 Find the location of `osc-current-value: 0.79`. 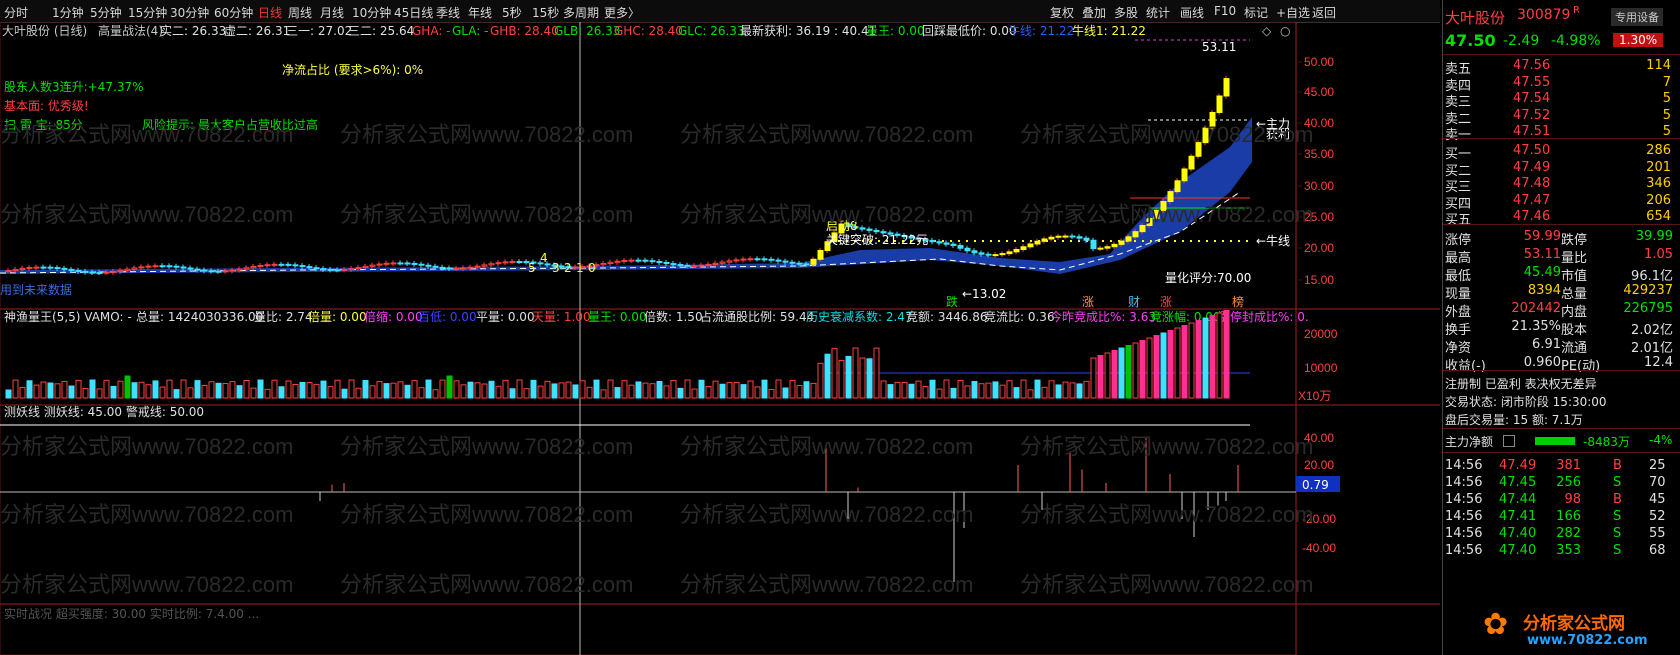

osc-current-value: 0.79 is located at coordinates (1315, 485).